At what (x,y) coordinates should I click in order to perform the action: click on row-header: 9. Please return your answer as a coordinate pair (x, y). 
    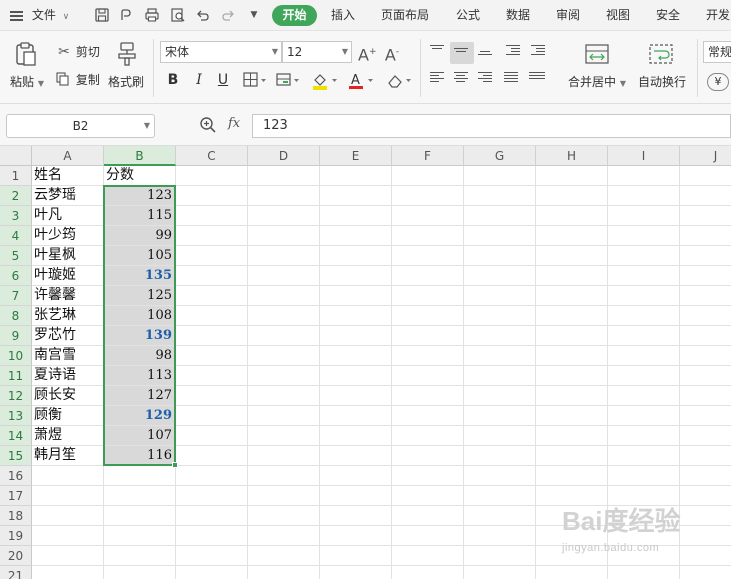
    Looking at the image, I should click on (16, 336).